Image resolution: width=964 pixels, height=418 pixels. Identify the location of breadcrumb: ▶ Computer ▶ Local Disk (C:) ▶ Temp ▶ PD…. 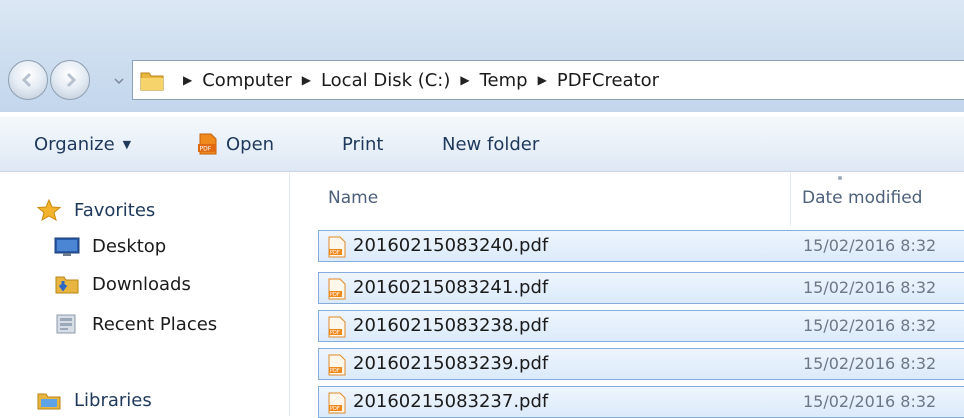
(416, 80).